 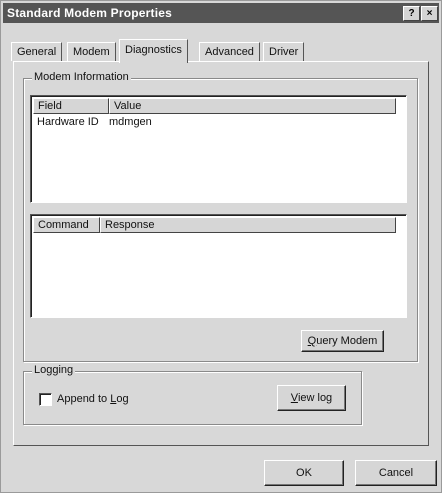 I want to click on tab-label: Diagnostics, so click(x=153, y=50).